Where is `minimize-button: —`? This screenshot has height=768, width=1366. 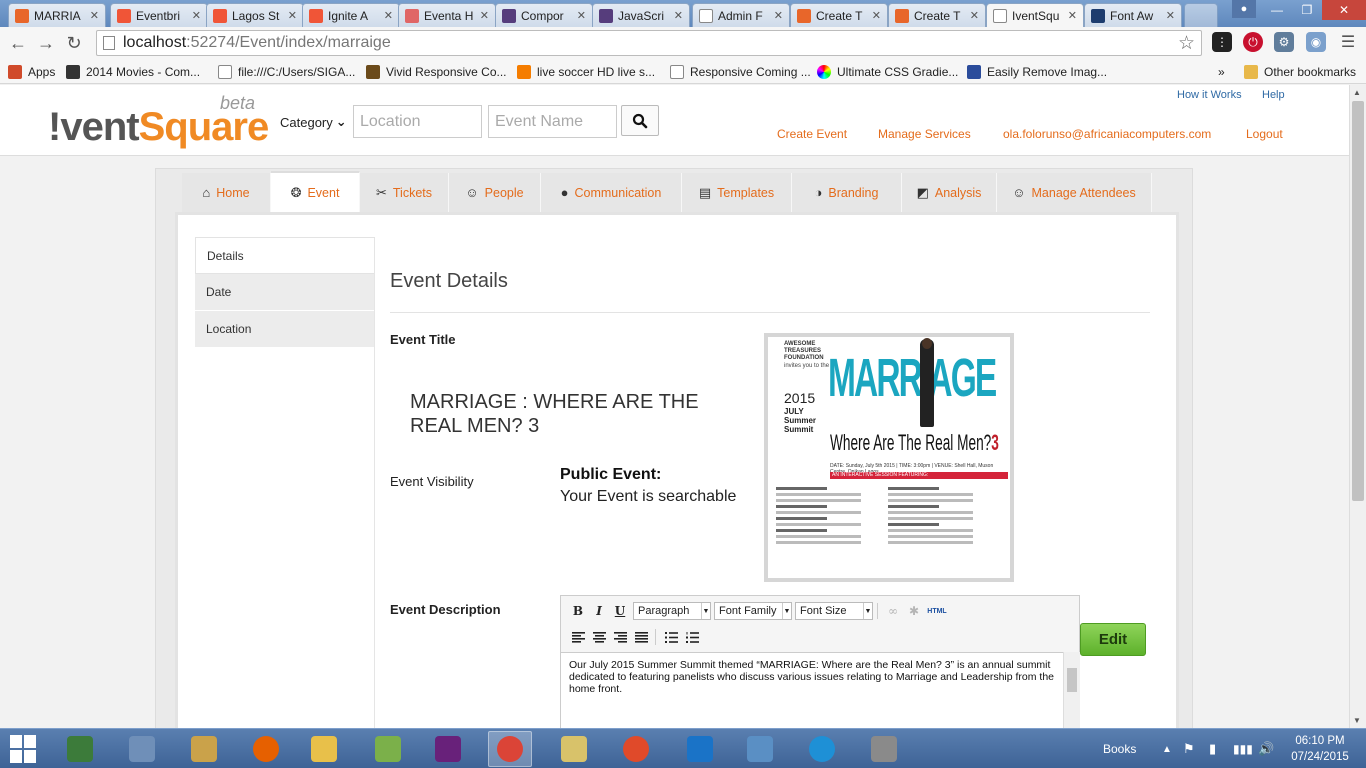
minimize-button: — is located at coordinates (1277, 10).